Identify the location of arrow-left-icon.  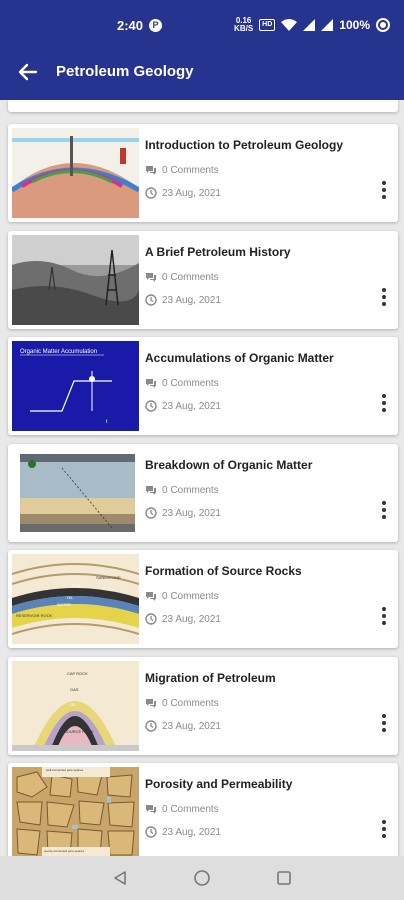
(28, 72).